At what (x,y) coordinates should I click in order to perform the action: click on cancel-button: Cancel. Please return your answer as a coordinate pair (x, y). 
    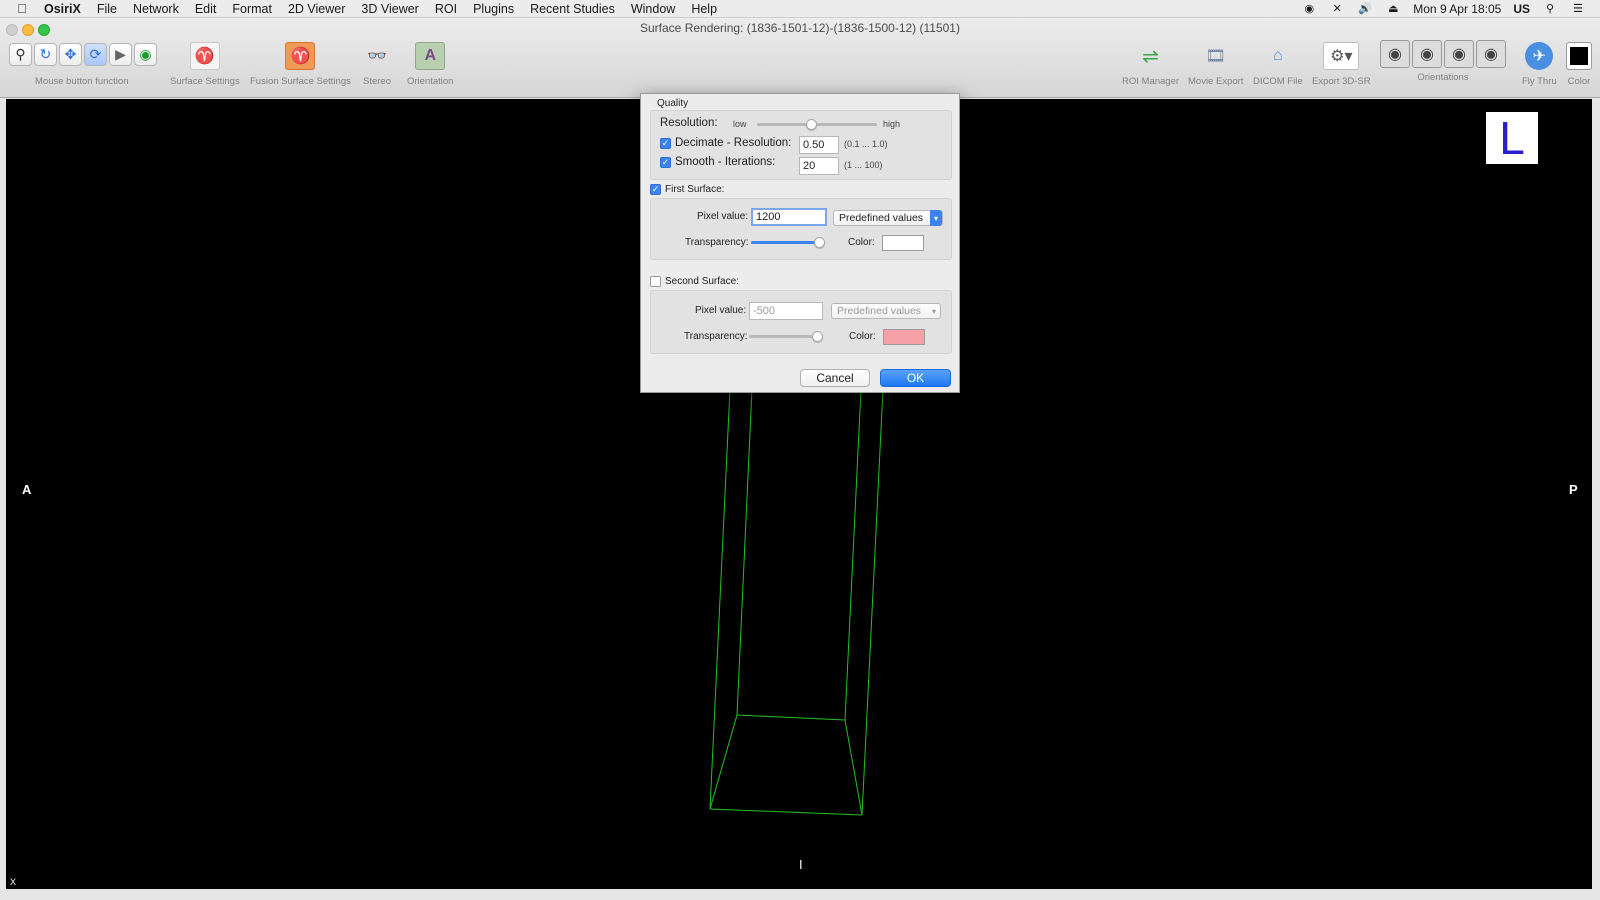
    Looking at the image, I should click on (835, 378).